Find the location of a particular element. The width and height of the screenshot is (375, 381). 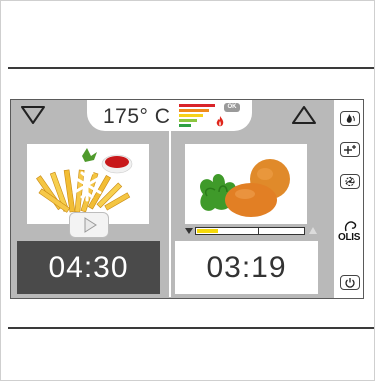

humidity-adjust-icon is located at coordinates (350, 149).